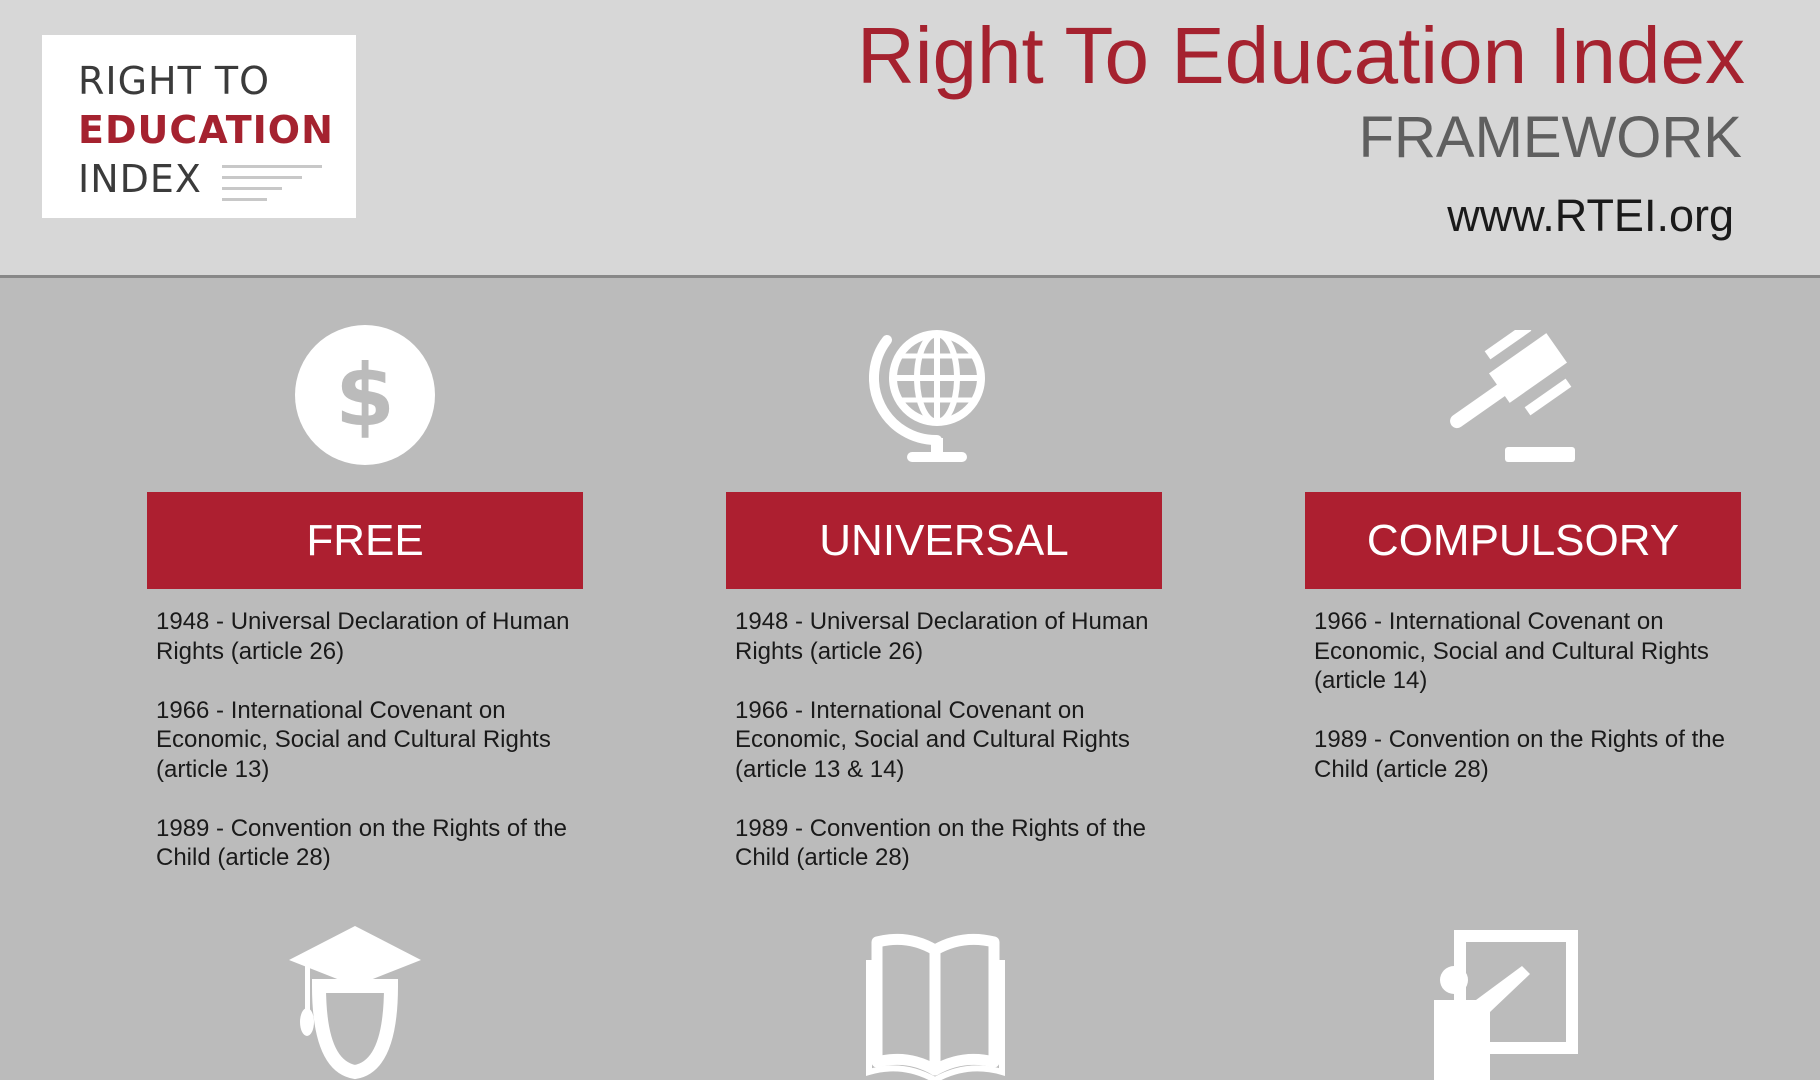  Describe the element at coordinates (1300, 55) in the screenshot. I see `page-title: Right To Education Index` at that location.